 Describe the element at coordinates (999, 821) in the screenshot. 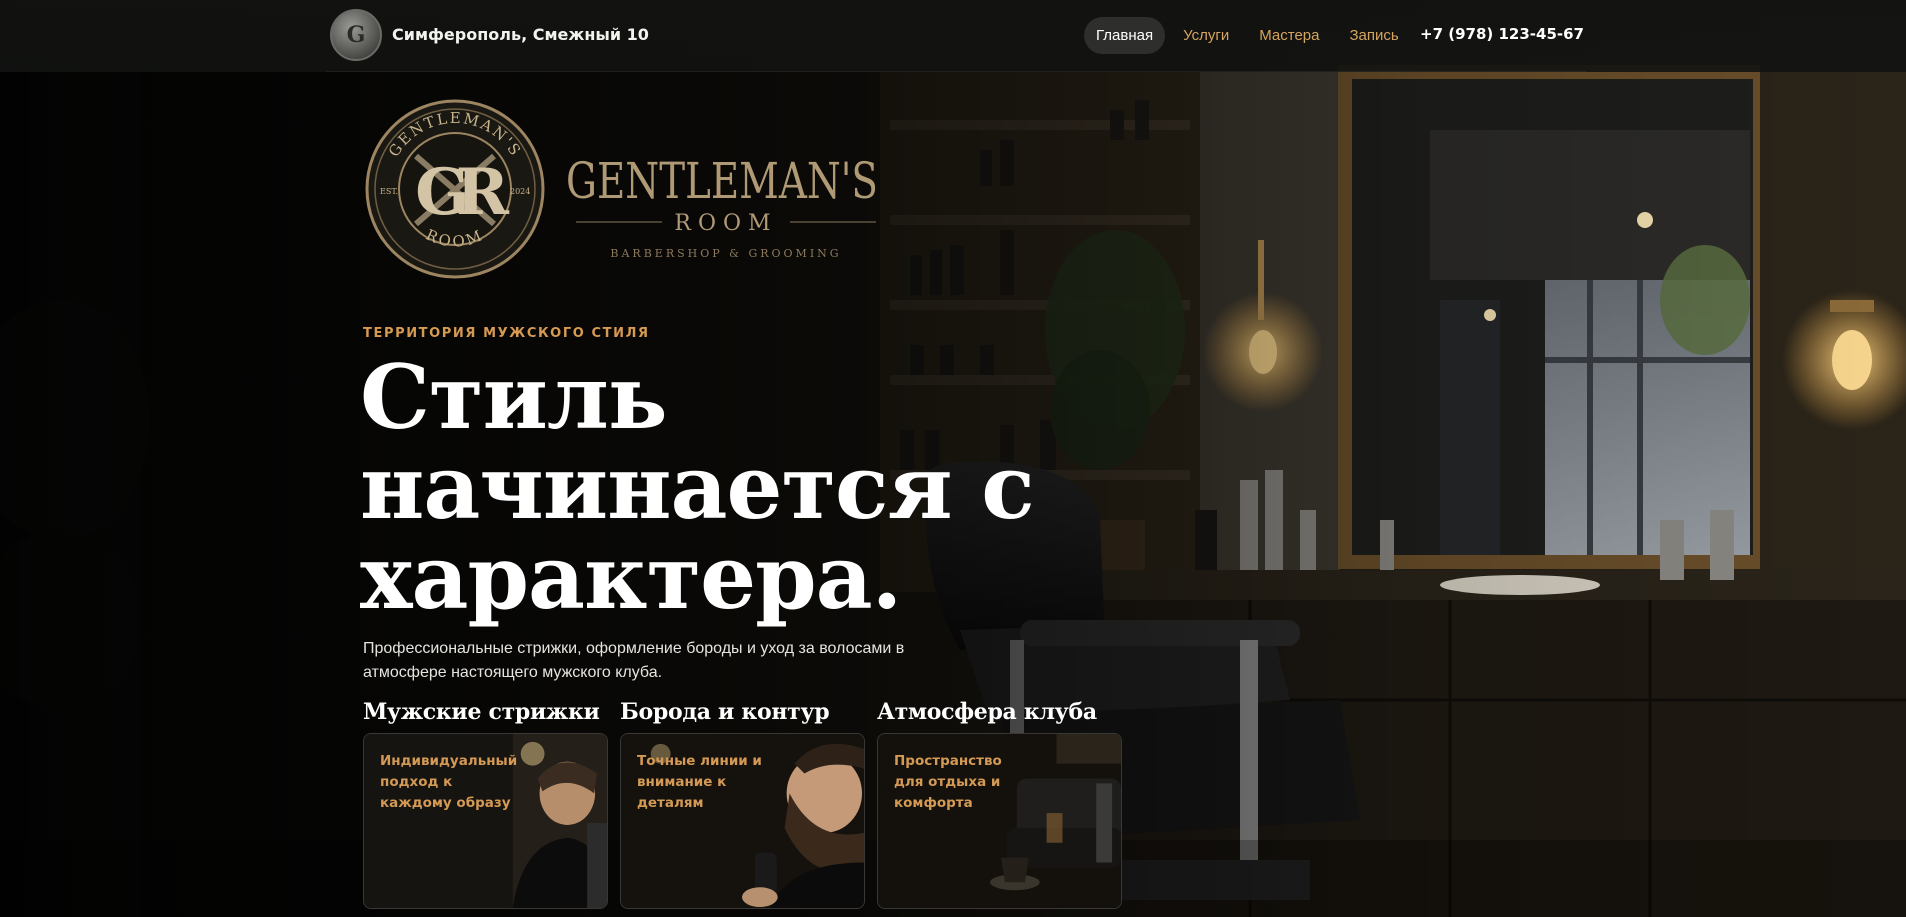

I see `service-card-atmosphere: Пространство для отдыха и комфорта` at that location.